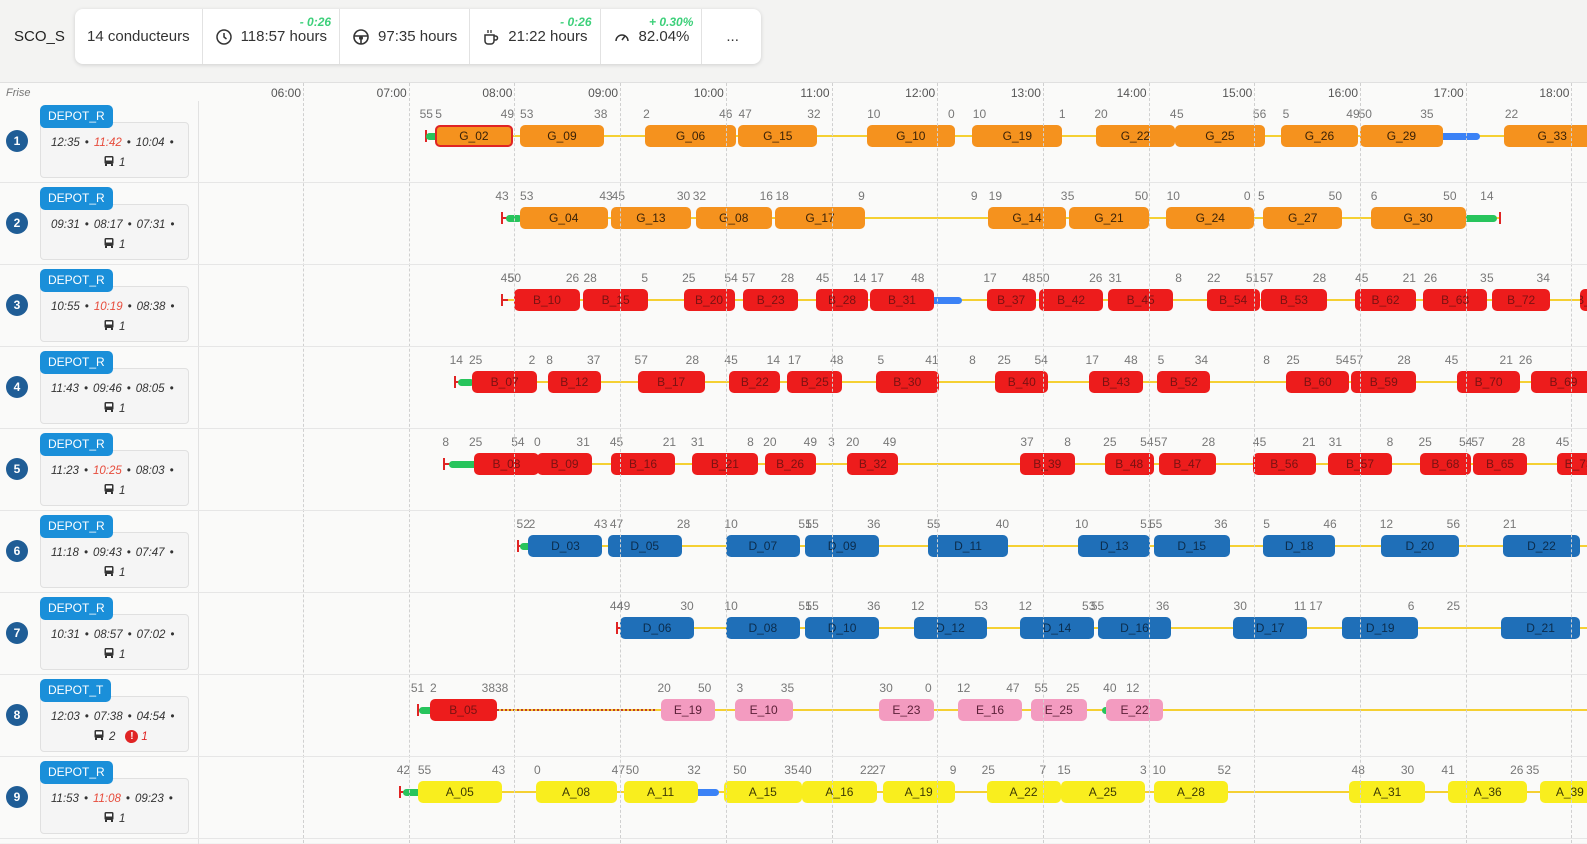 Image resolution: width=1587 pixels, height=844 pixels. I want to click on vehicle-block: E_10, so click(763, 710).